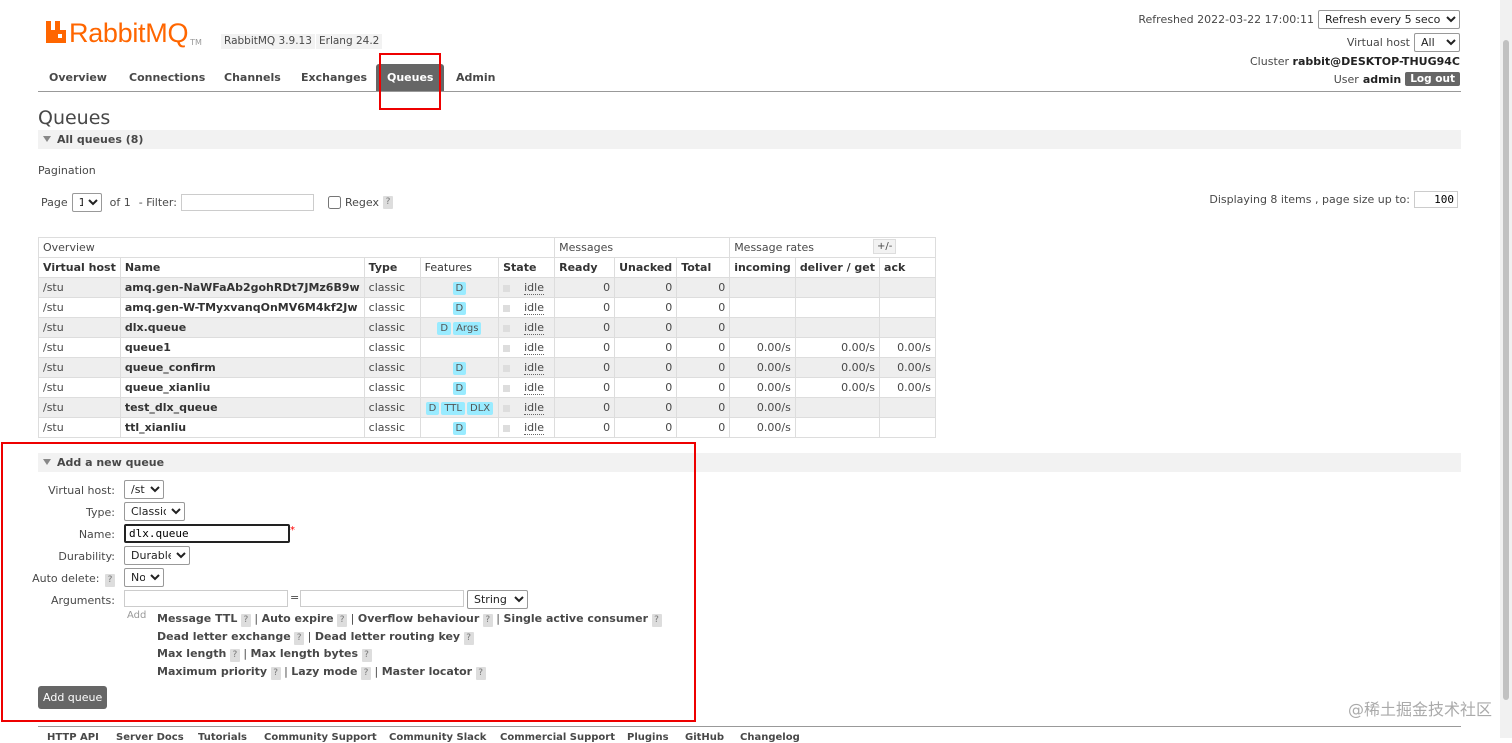  What do you see at coordinates (703, 267) in the screenshot?
I see `col-total: Total` at bounding box center [703, 267].